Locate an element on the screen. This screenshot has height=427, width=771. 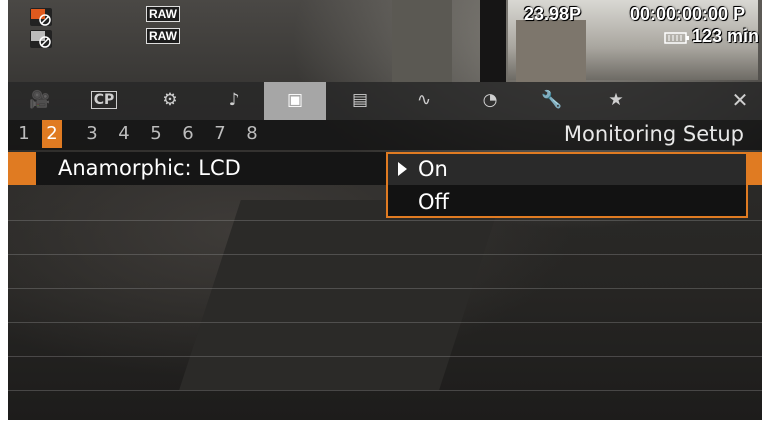
close-icon: ✕ is located at coordinates (740, 100).